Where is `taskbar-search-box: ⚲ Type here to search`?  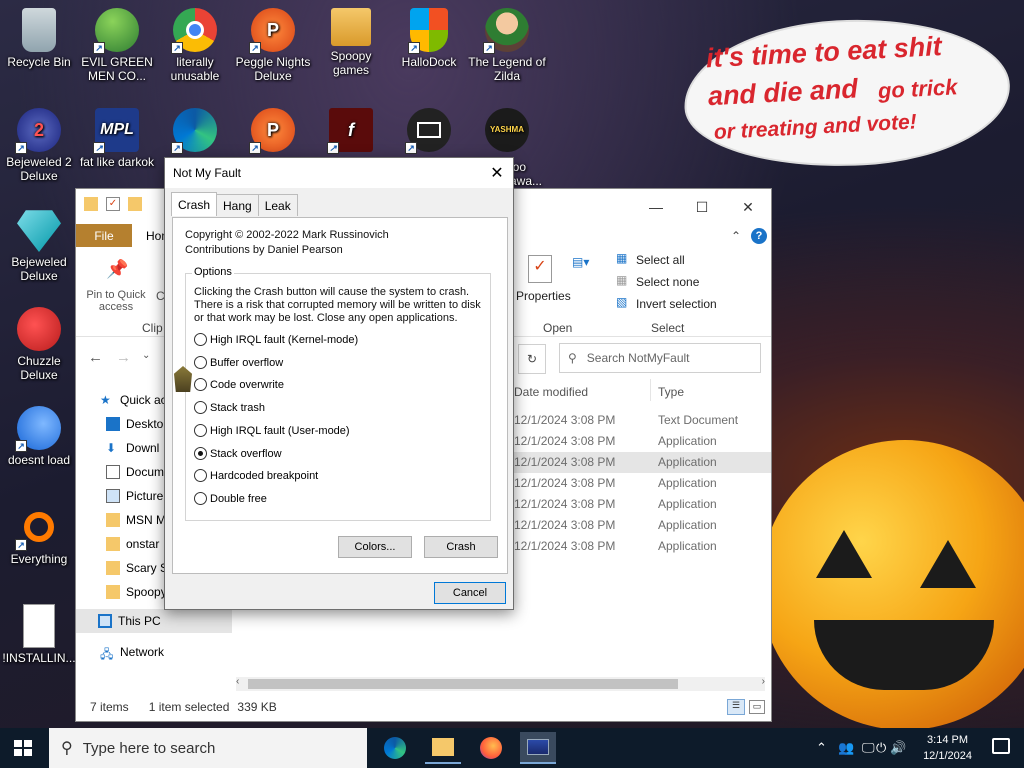 taskbar-search-box: ⚲ Type here to search is located at coordinates (208, 748).